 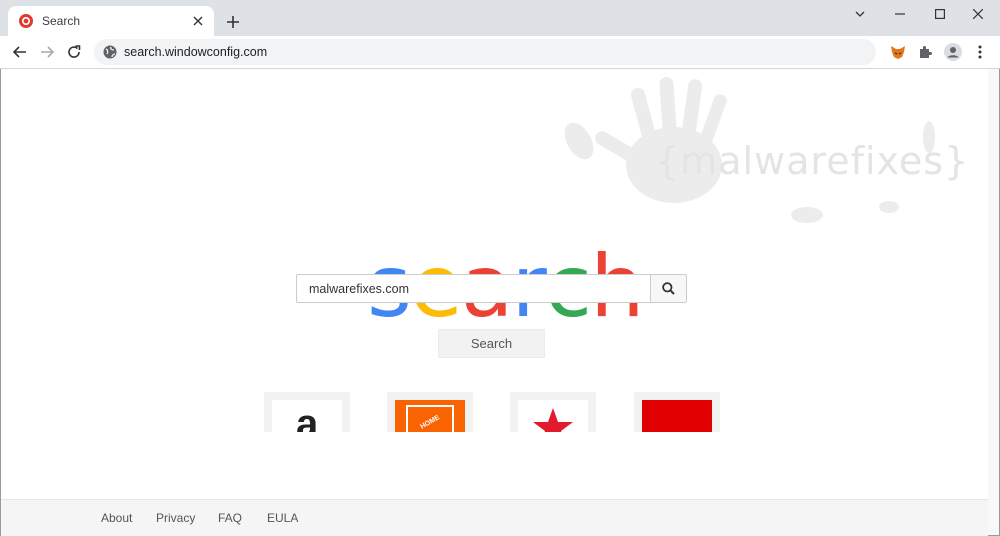 What do you see at coordinates (74, 52) in the screenshot?
I see `reload-icon` at bounding box center [74, 52].